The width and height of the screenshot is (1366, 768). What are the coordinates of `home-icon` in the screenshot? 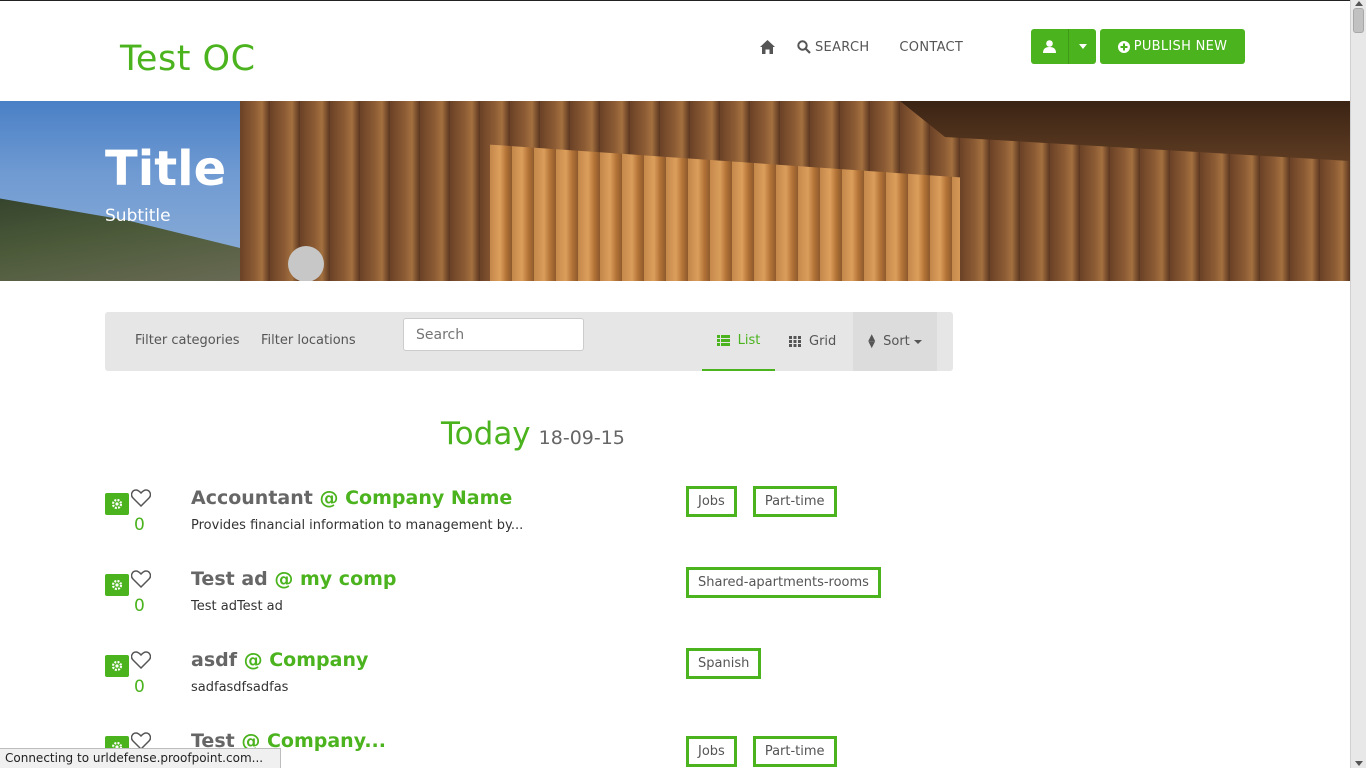 It's located at (767, 47).